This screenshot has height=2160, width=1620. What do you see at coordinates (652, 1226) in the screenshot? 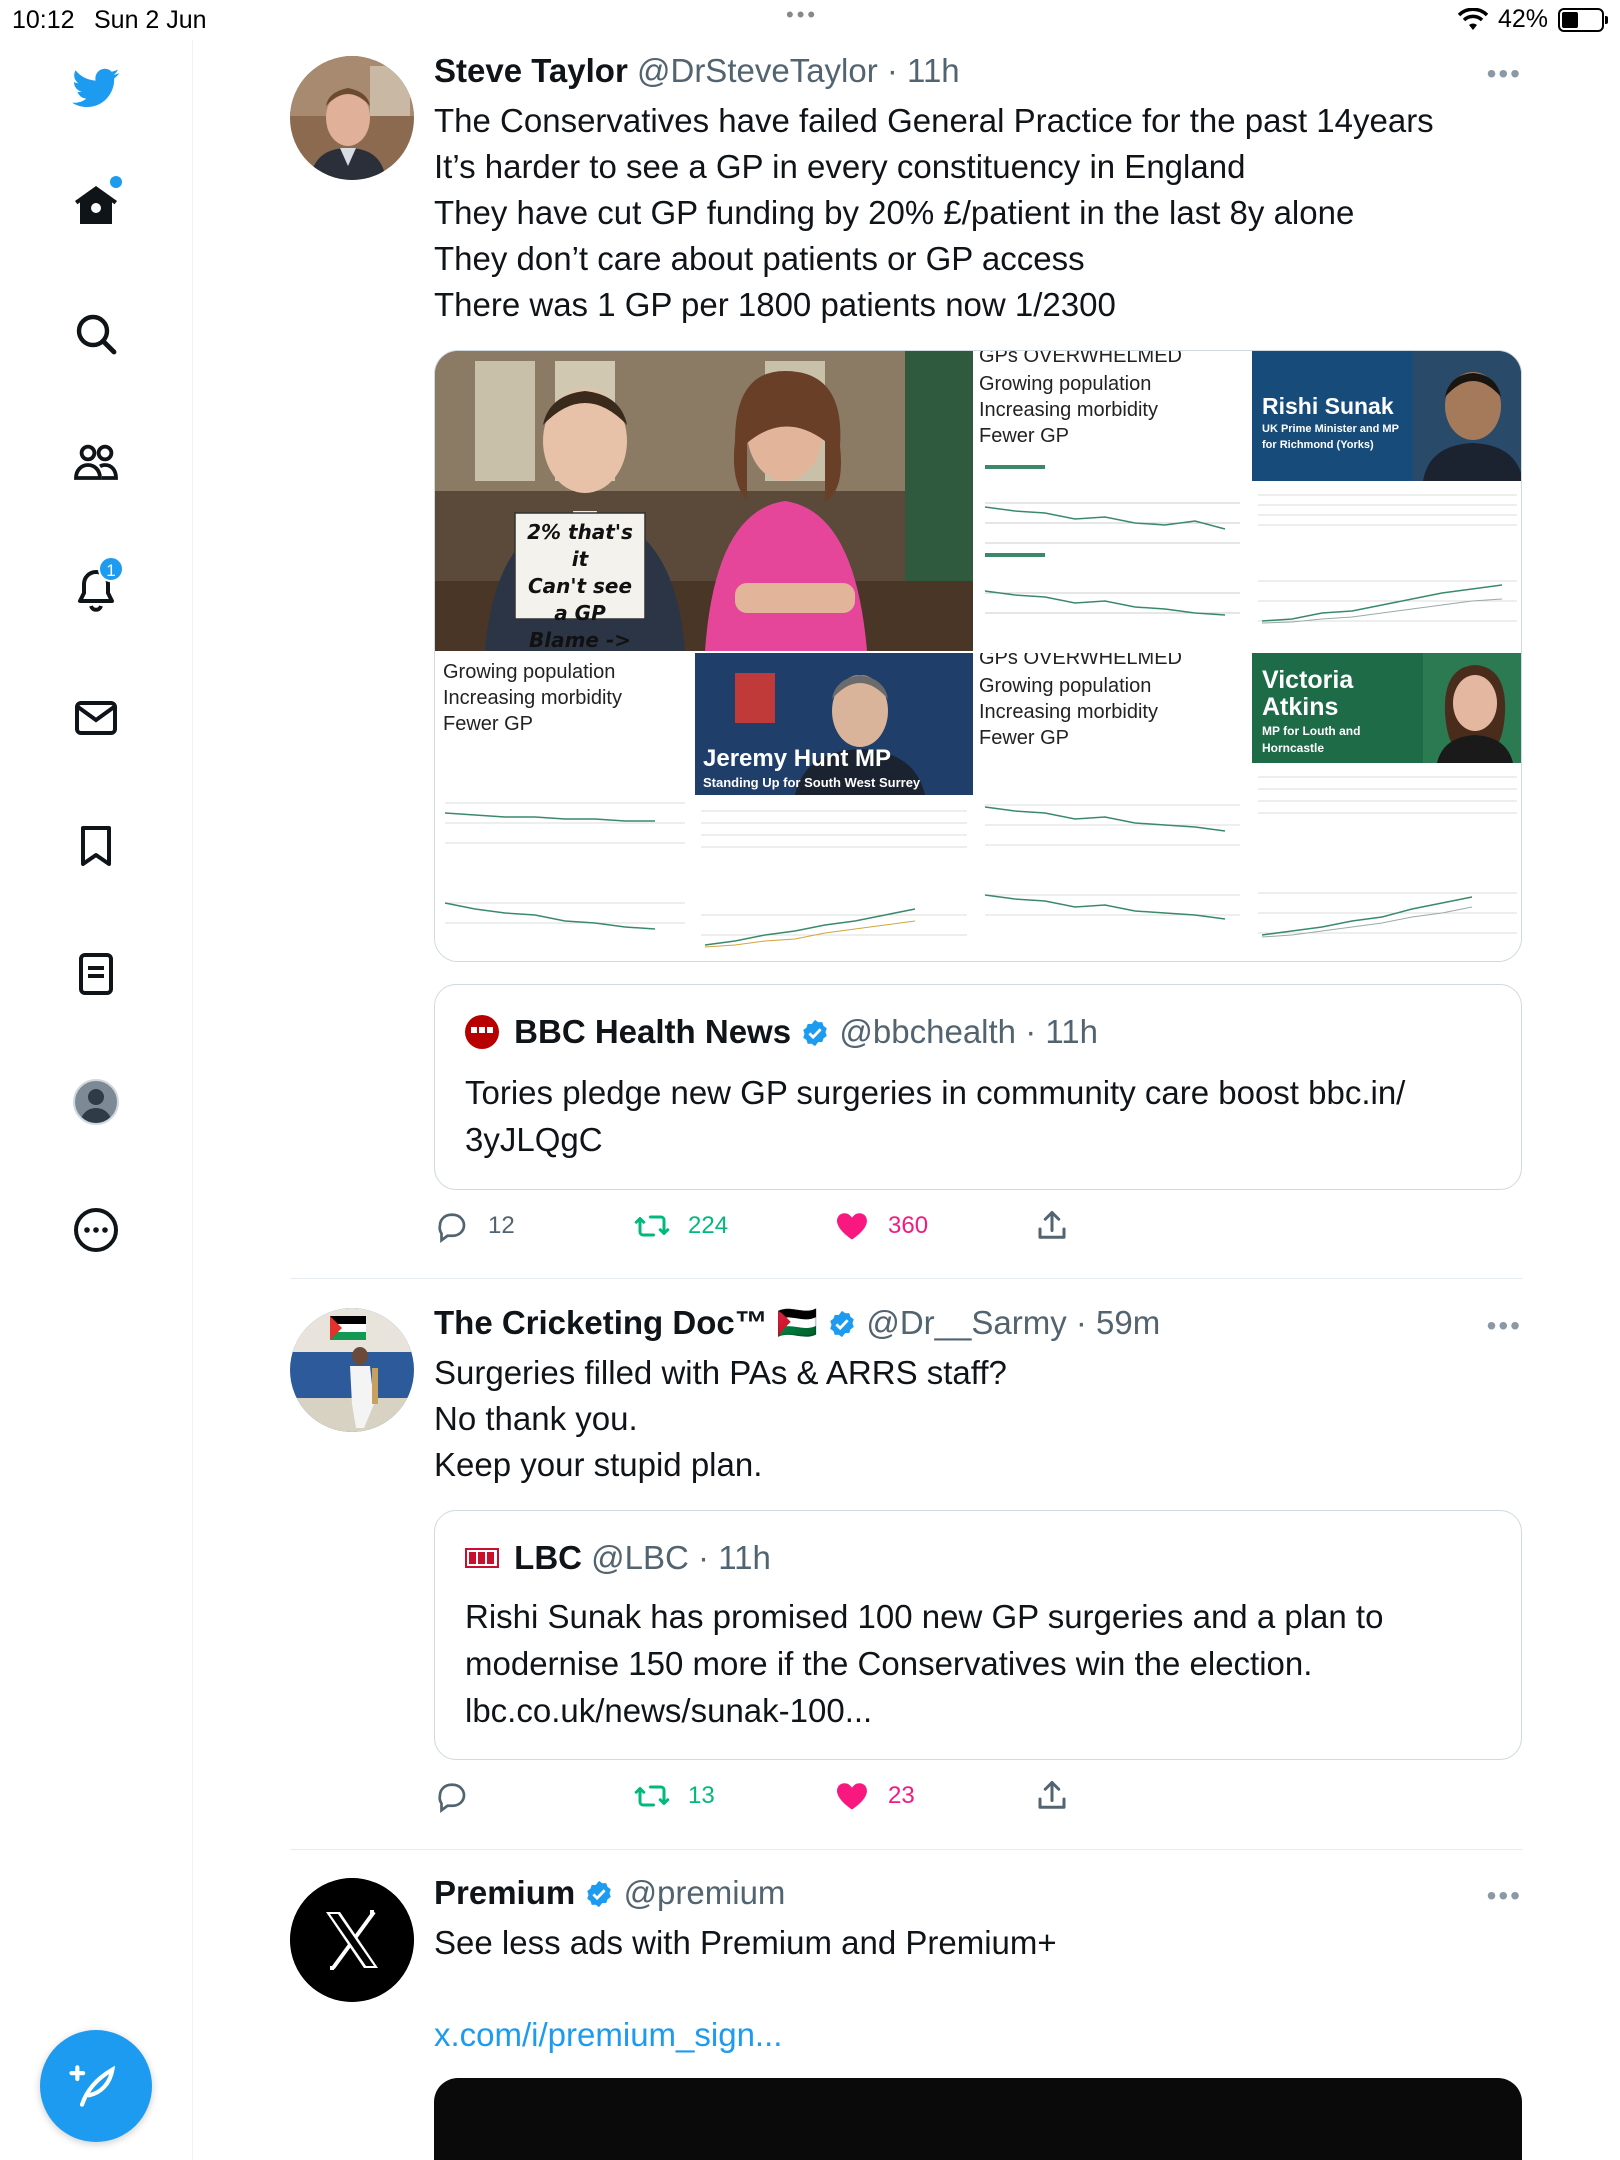
I see `retweet-icon` at bounding box center [652, 1226].